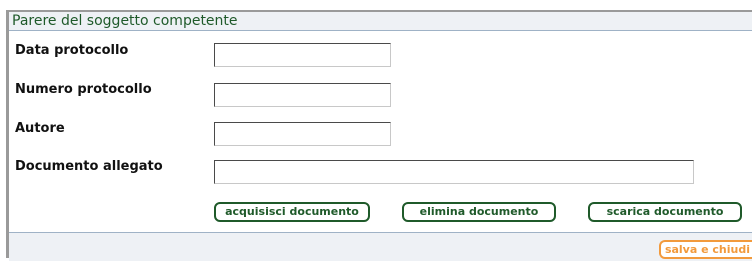  I want to click on numero-protocollo-label: Numero protocollo, so click(83, 89).